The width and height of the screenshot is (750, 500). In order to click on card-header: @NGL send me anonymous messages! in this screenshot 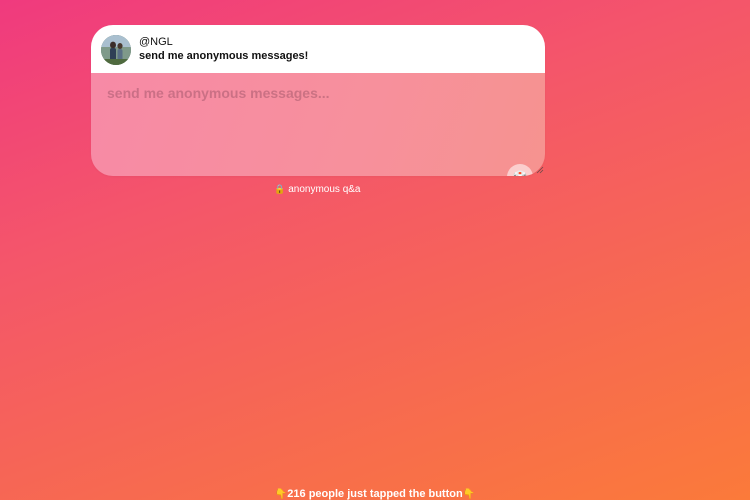, I will do `click(318, 49)`.